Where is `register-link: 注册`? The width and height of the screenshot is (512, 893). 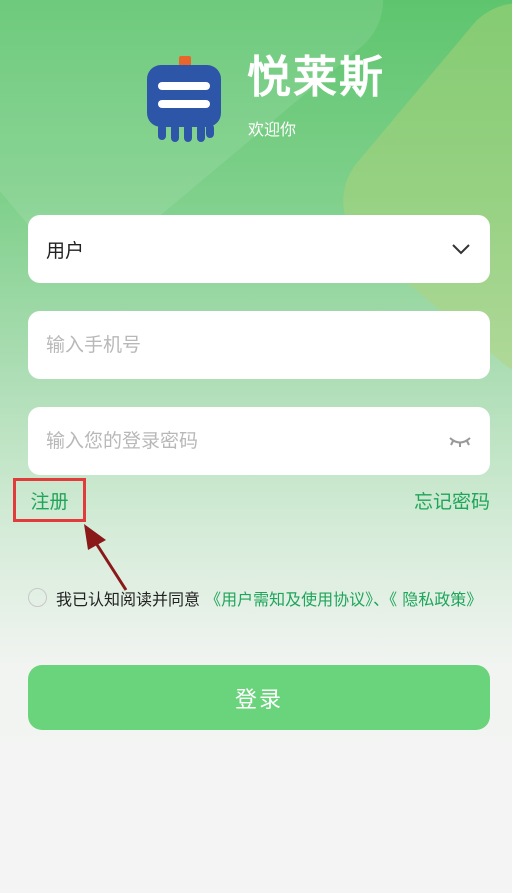 register-link: 注册 is located at coordinates (49, 500).